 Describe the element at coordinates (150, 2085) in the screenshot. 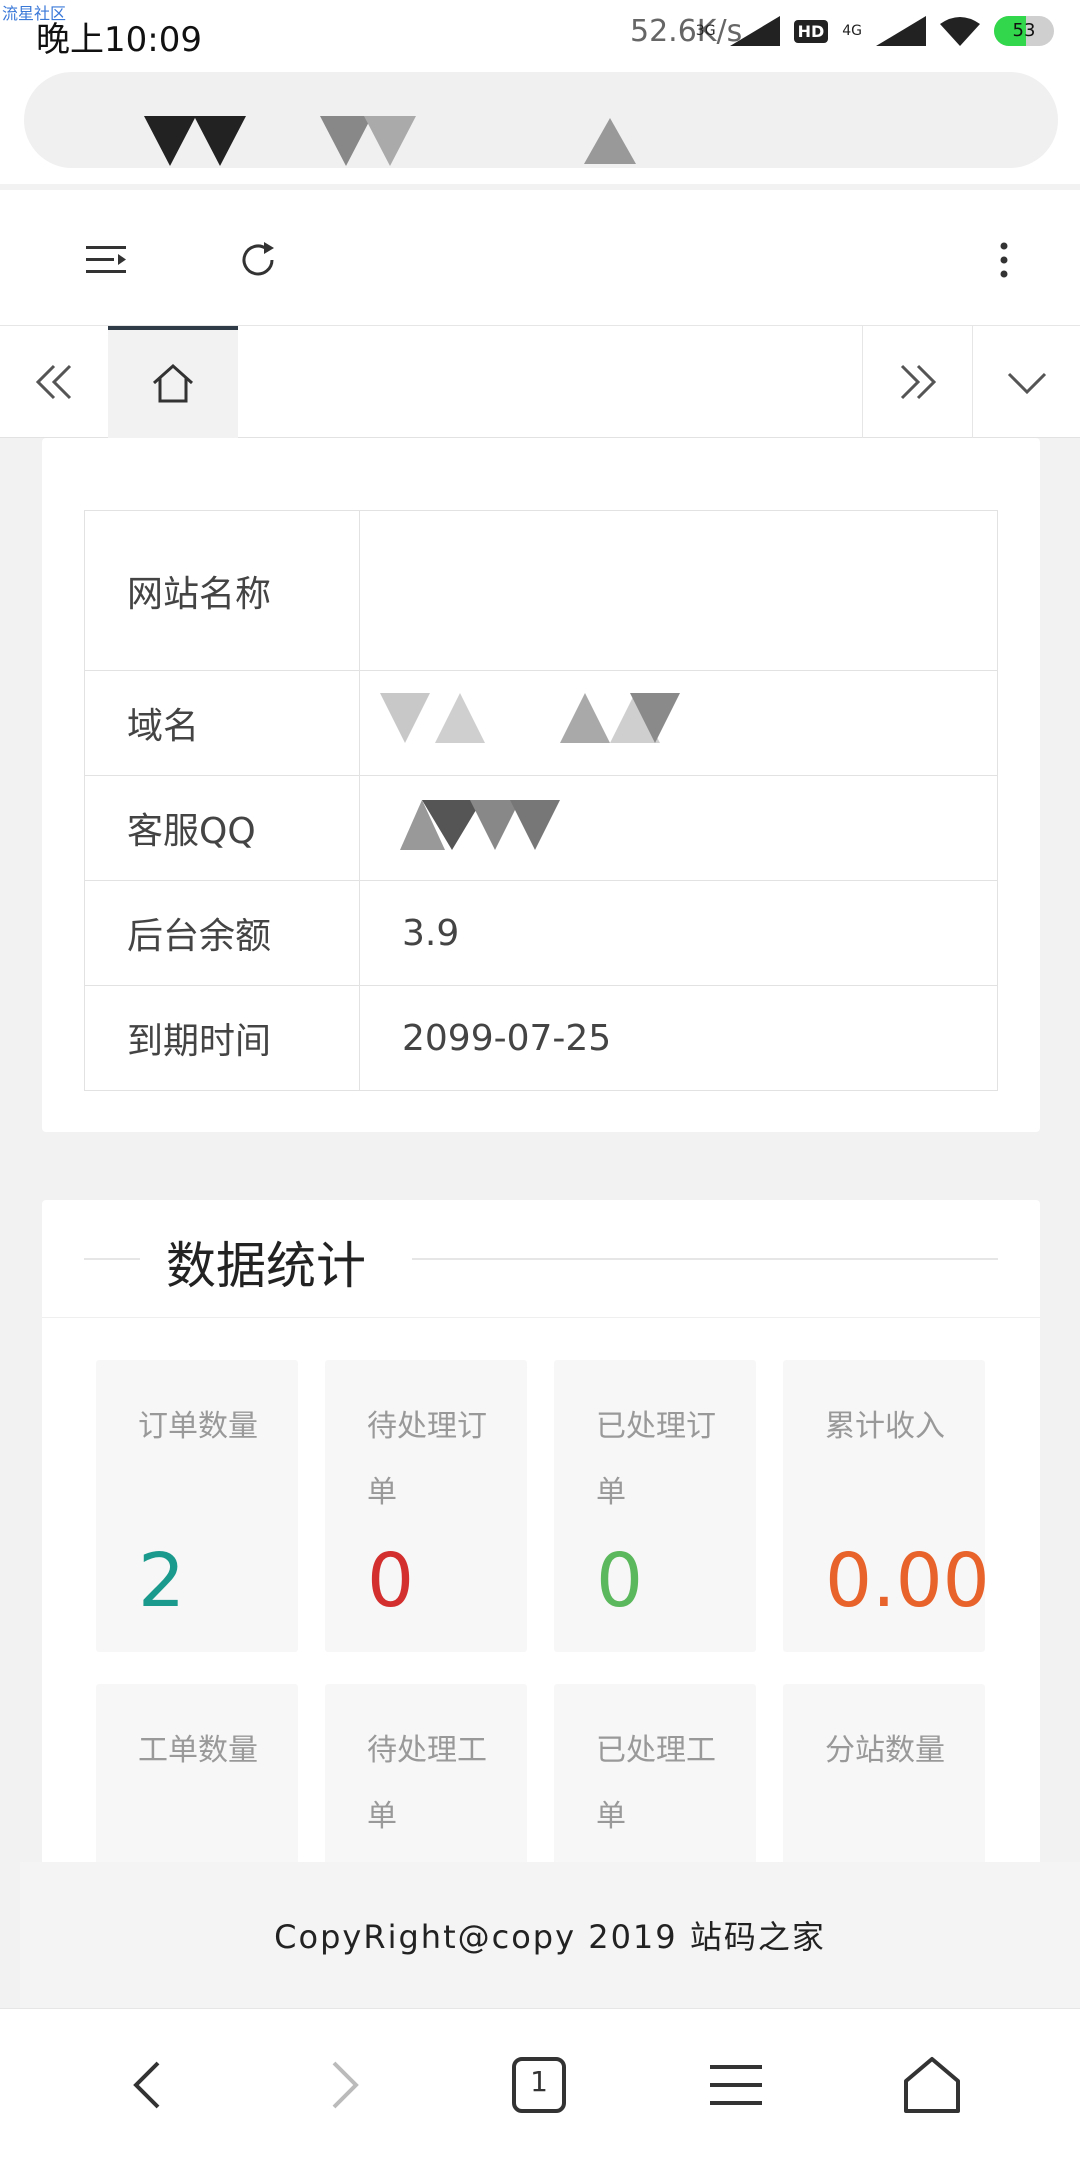

I see `back-icon` at that location.